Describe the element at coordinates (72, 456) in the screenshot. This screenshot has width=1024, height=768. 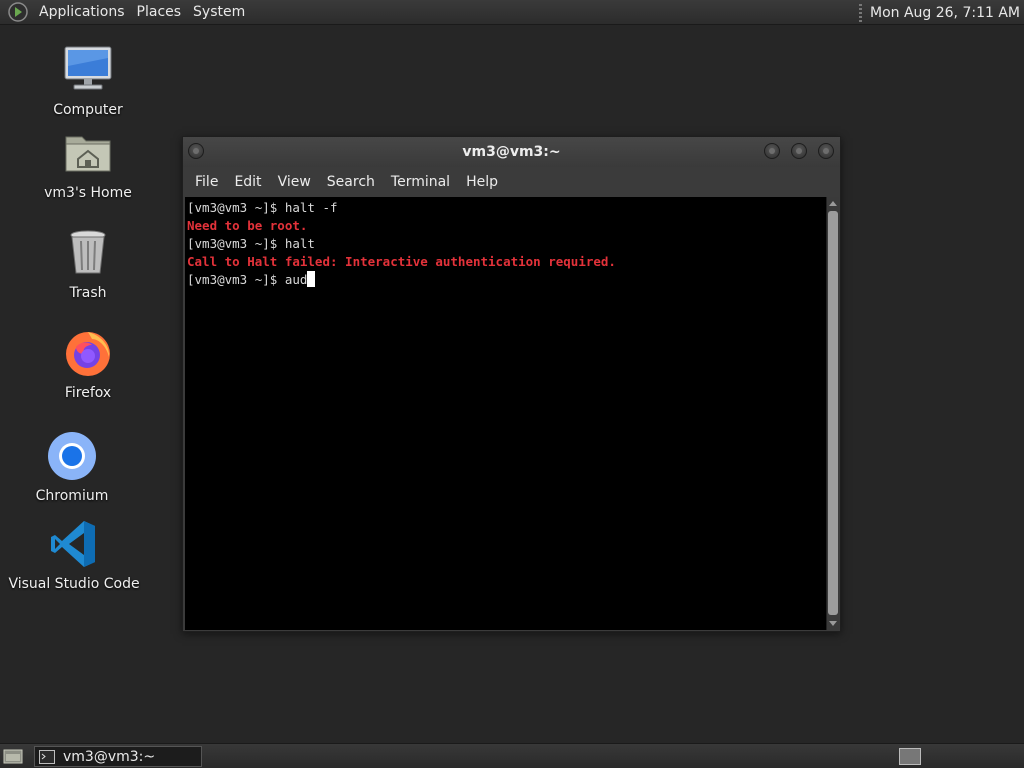
I see `chromium-icon` at that location.